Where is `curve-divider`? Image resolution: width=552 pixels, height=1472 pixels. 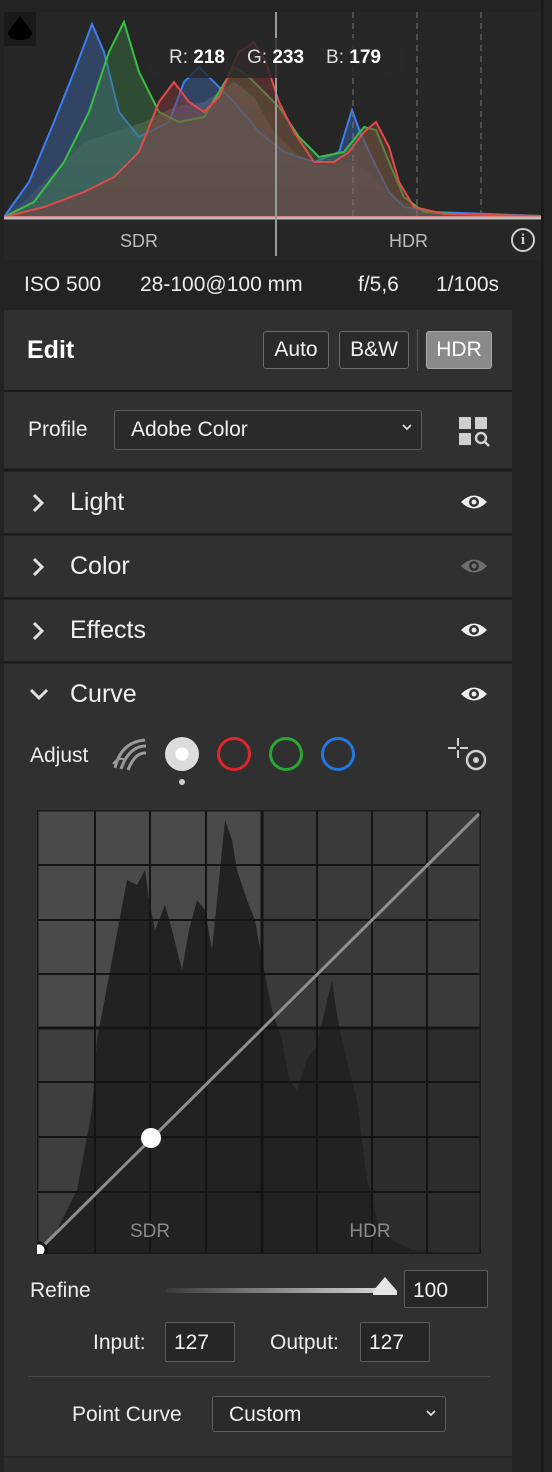
curve-divider is located at coordinates (259, 1376).